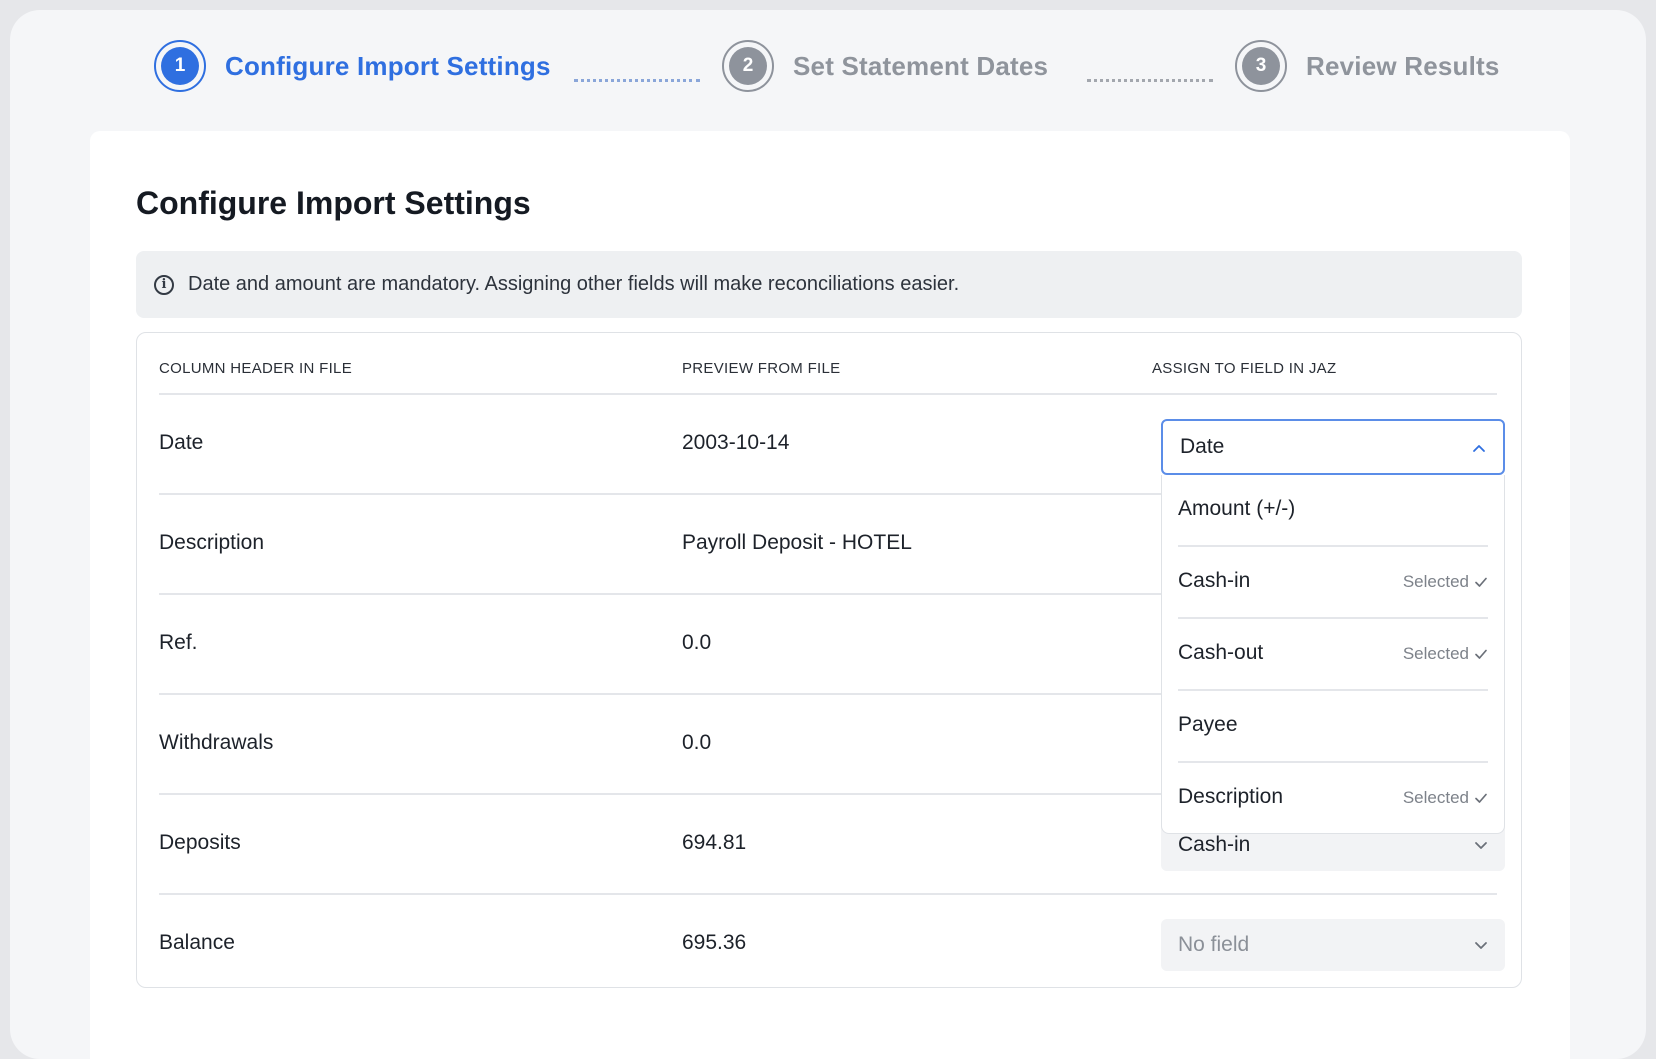 The height and width of the screenshot is (1059, 1656). Describe the element at coordinates (1237, 508) in the screenshot. I see `option-label: Amount (+/-)` at that location.